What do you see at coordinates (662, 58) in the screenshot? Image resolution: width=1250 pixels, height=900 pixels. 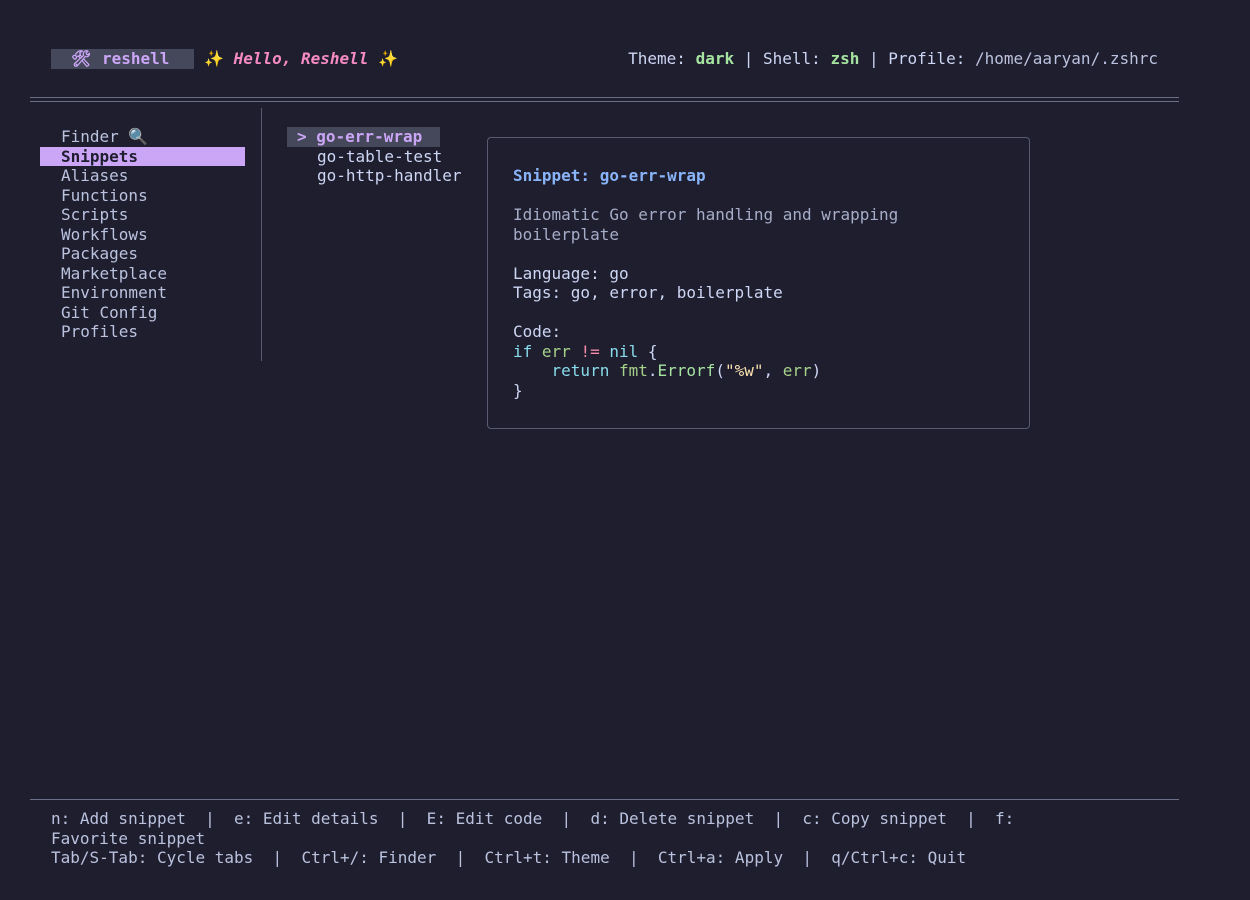 I see `theme-label: Theme:` at bounding box center [662, 58].